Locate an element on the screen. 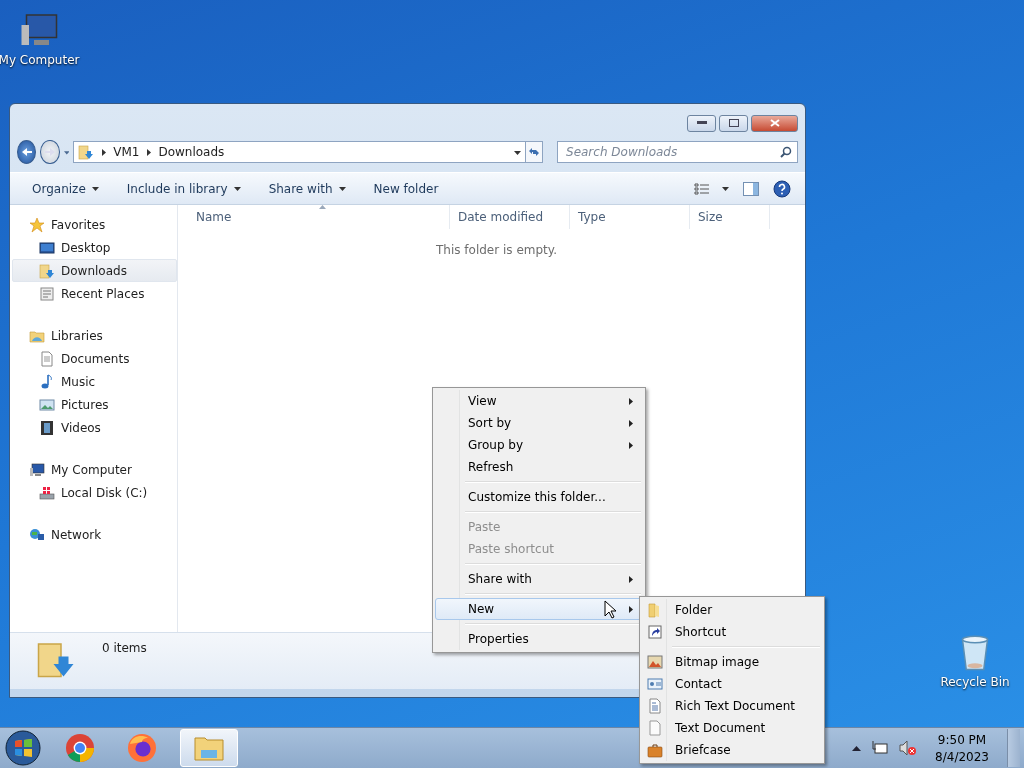 Image resolution: width=1024 pixels, height=768 pixels. maximize-button is located at coordinates (733, 123).